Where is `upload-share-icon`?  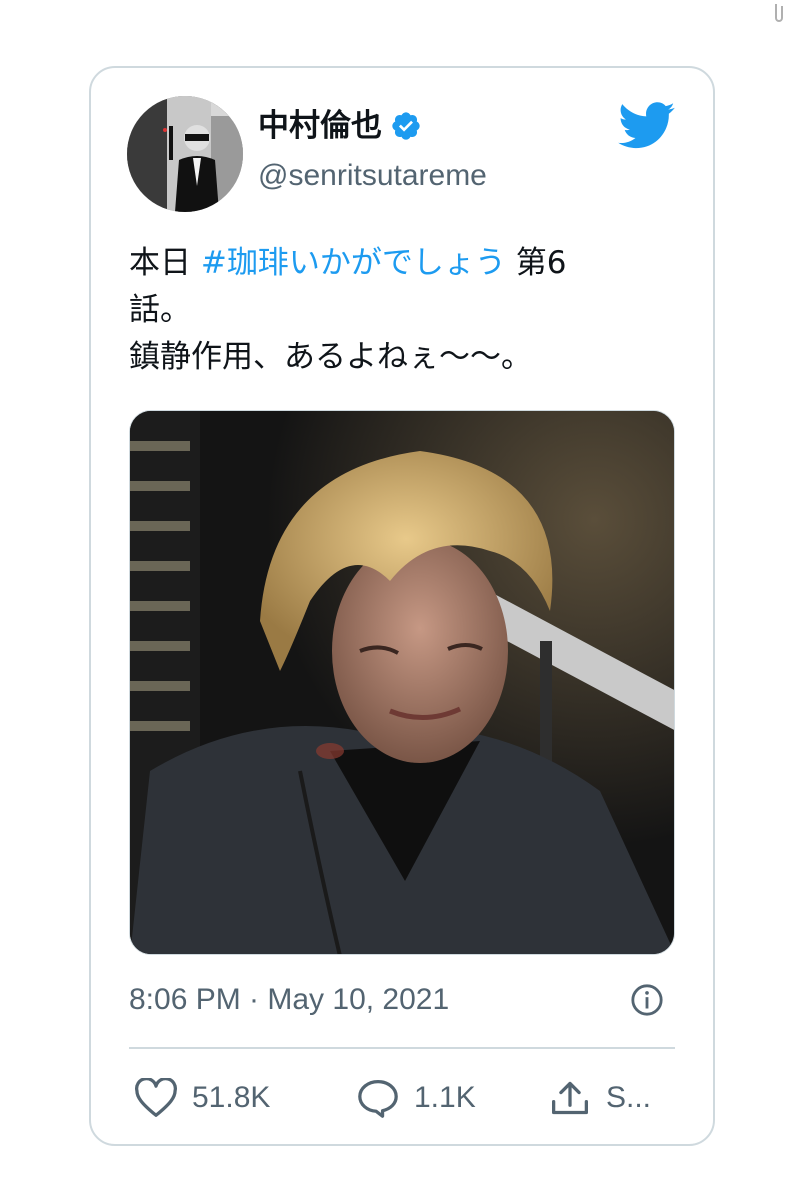
upload-share-icon is located at coordinates (570, 1098).